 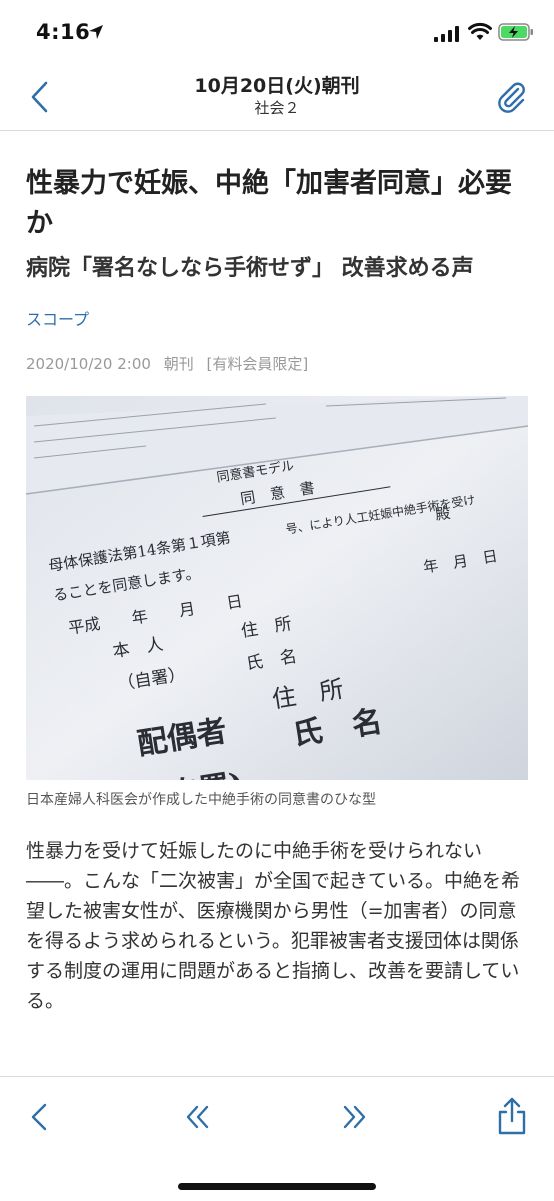 What do you see at coordinates (88, 364) in the screenshot?
I see `article-datetime: 2020/10/20 2:00` at bounding box center [88, 364].